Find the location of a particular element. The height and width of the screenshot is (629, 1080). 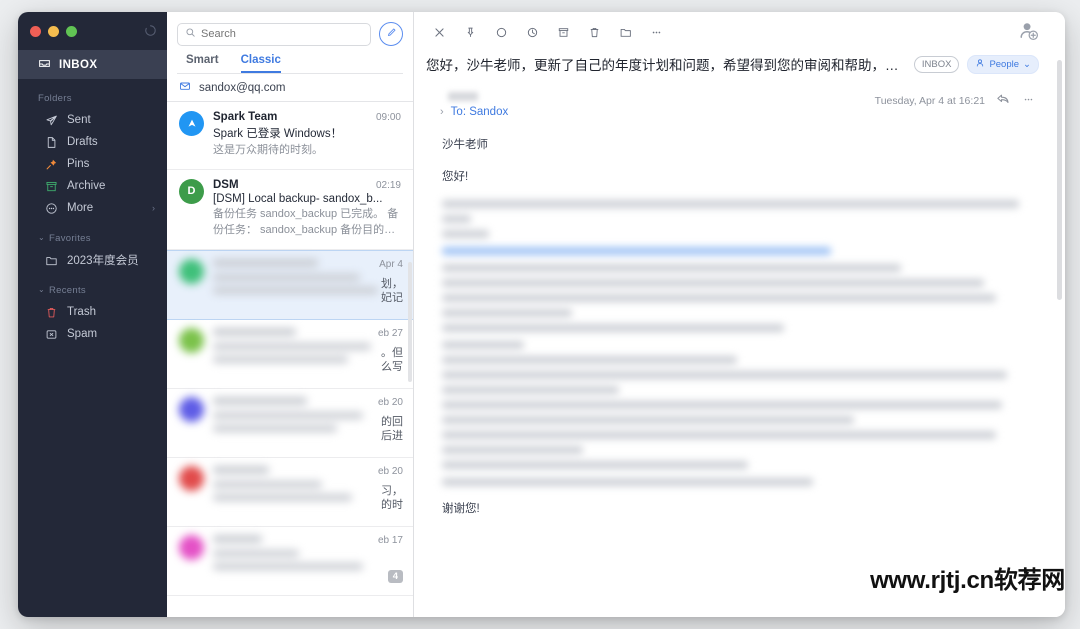

message-header: › To: Sandox Tuesday, Apr 4 at 16:21 is located at coordinates (739, 101).